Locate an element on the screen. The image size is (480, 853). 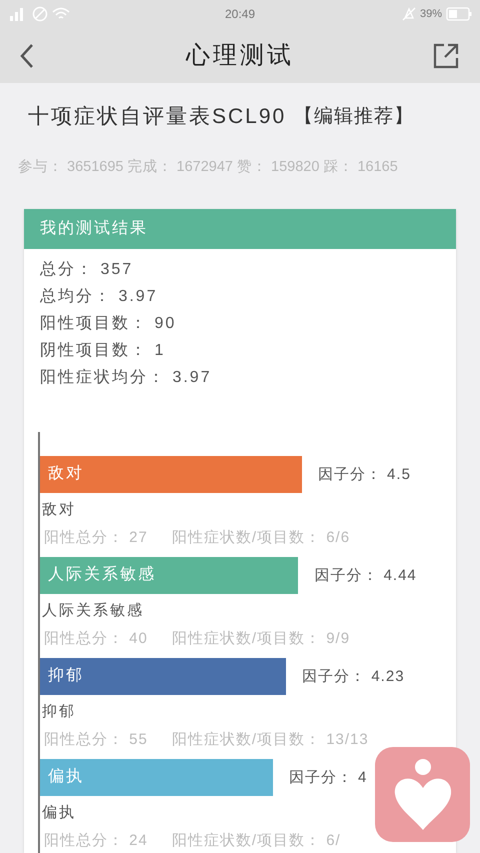
test-title: 十项症状自评量表SCL90 is located at coordinates (157, 117).